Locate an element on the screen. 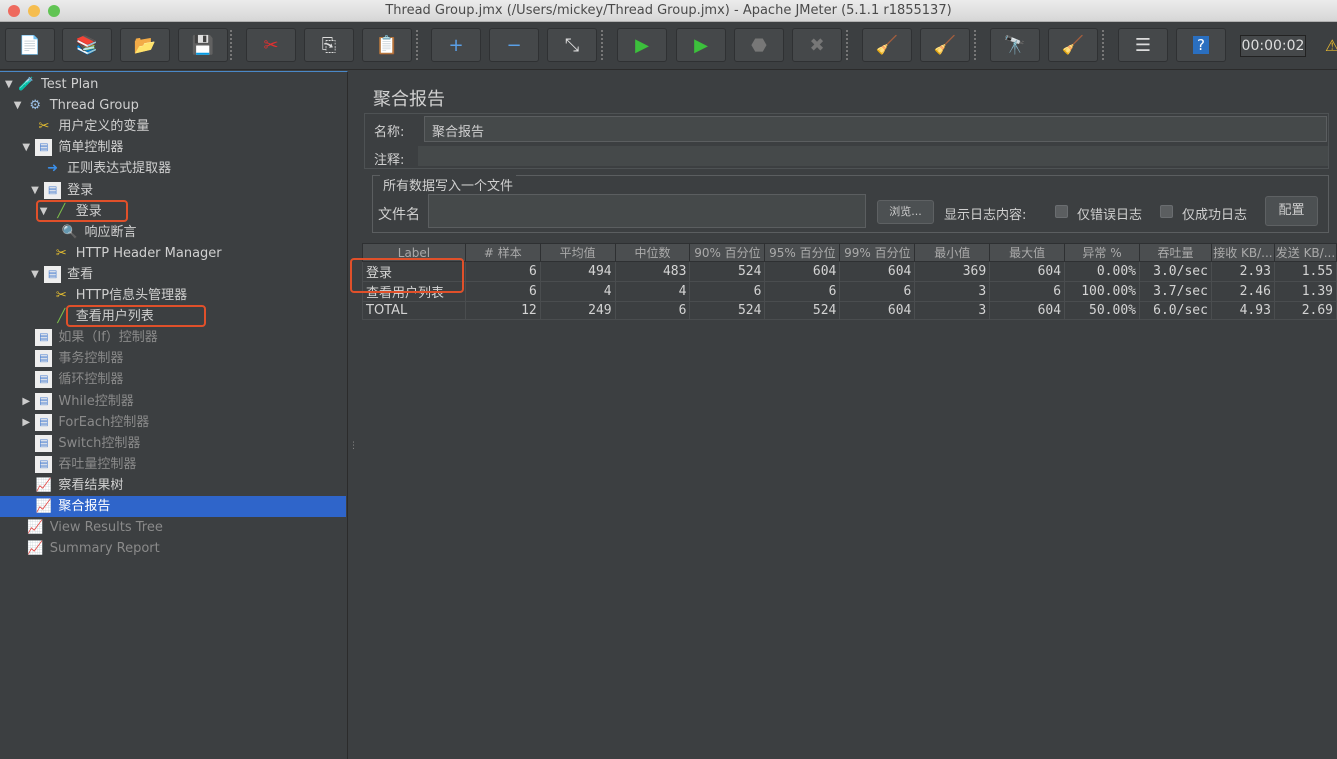  open-button: 📂 is located at coordinates (145, 45).